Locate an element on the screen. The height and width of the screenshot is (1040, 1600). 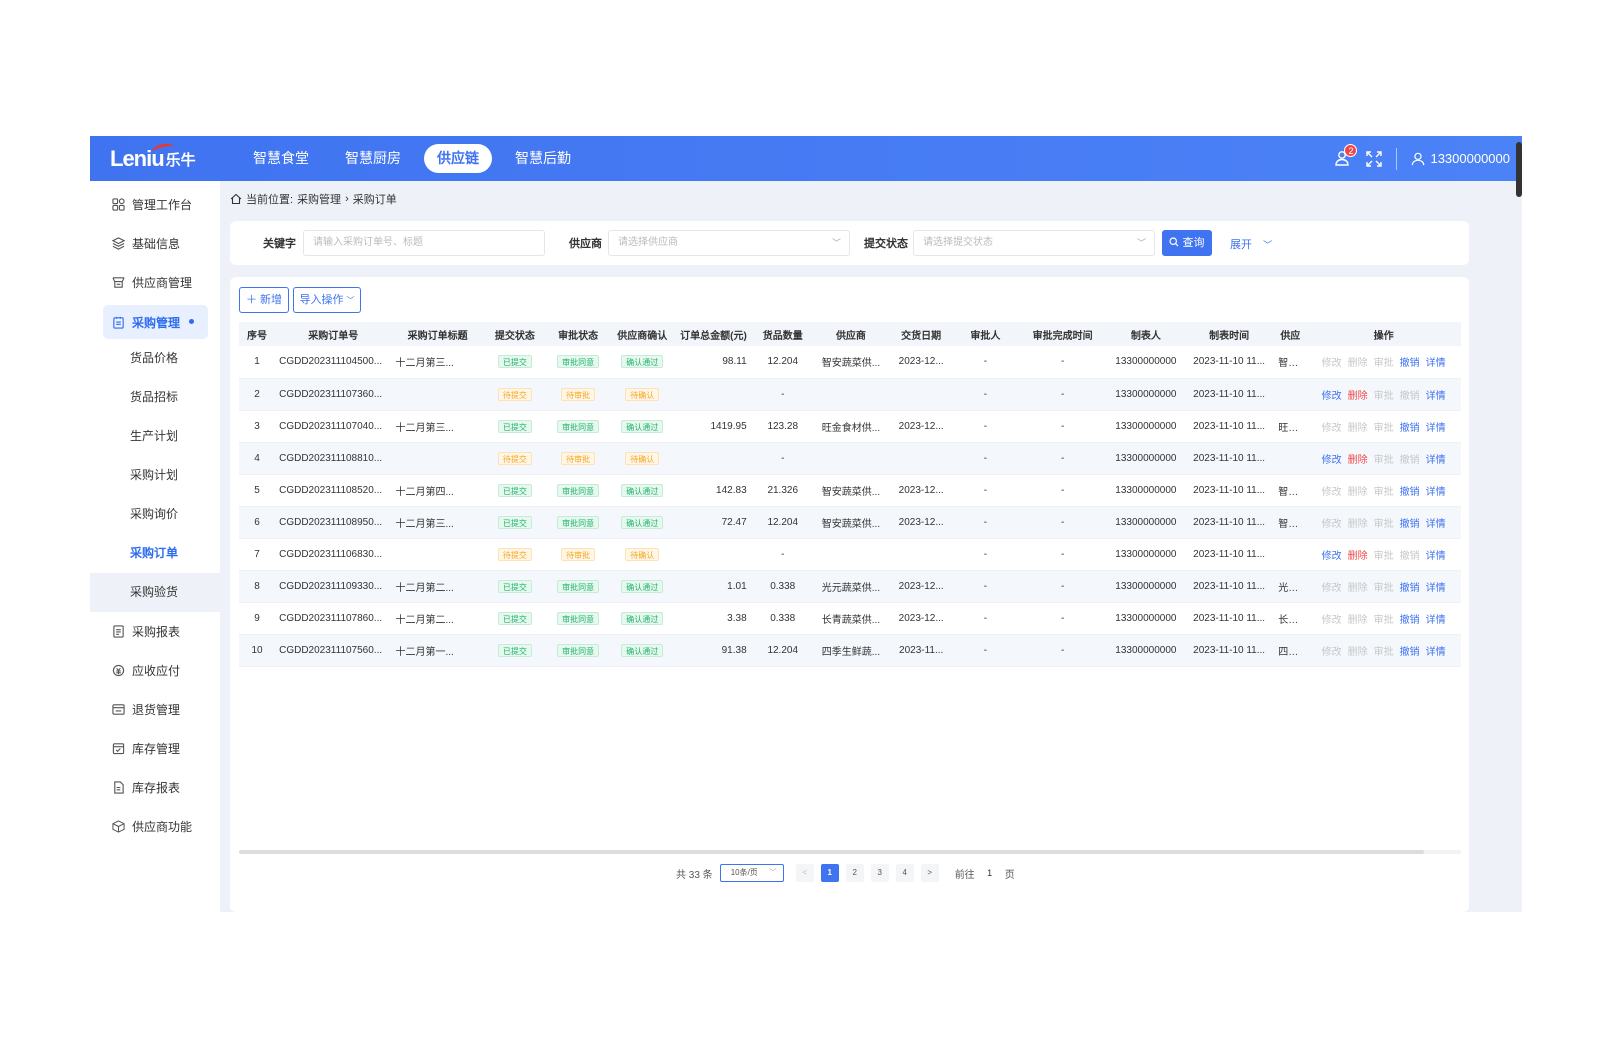
sidebar-item-purchase-report: 采购报表 is located at coordinates (155, 631).